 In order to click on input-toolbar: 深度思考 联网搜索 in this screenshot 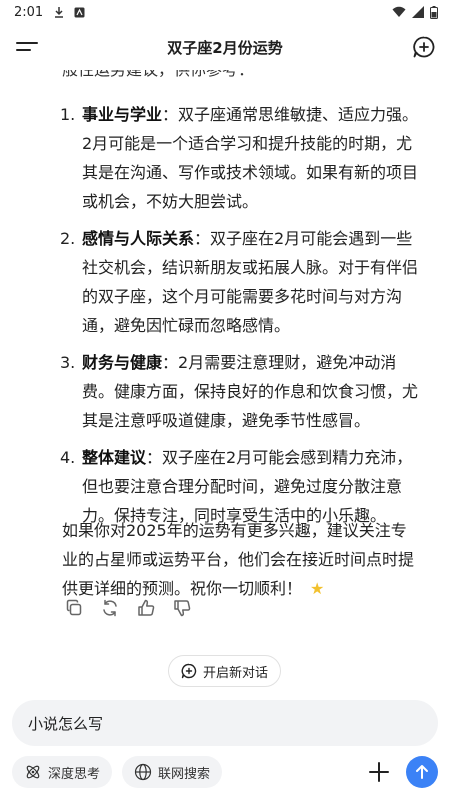, I will do `click(225, 772)`.